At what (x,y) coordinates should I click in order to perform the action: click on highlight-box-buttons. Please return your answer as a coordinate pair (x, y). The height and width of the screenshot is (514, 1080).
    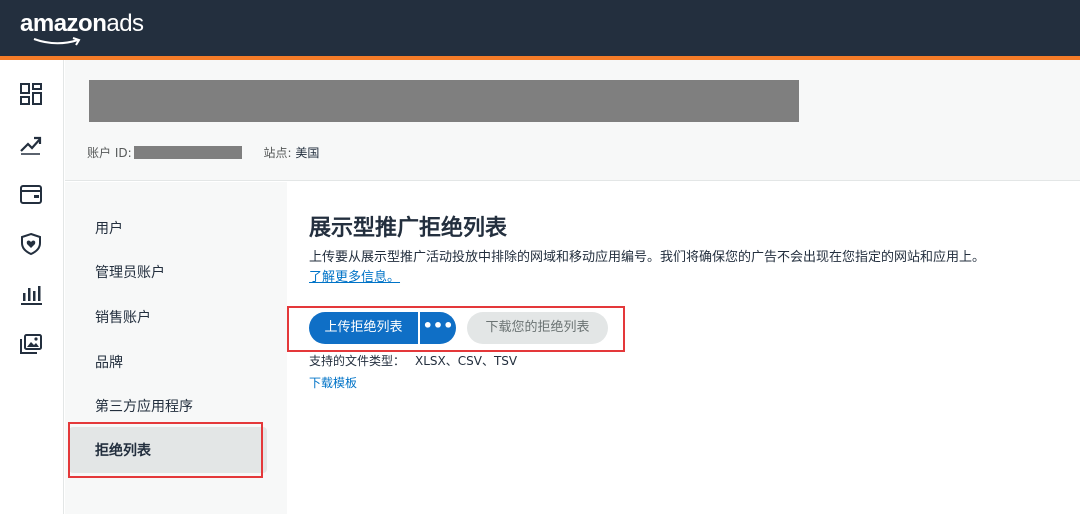
    Looking at the image, I should click on (456, 329).